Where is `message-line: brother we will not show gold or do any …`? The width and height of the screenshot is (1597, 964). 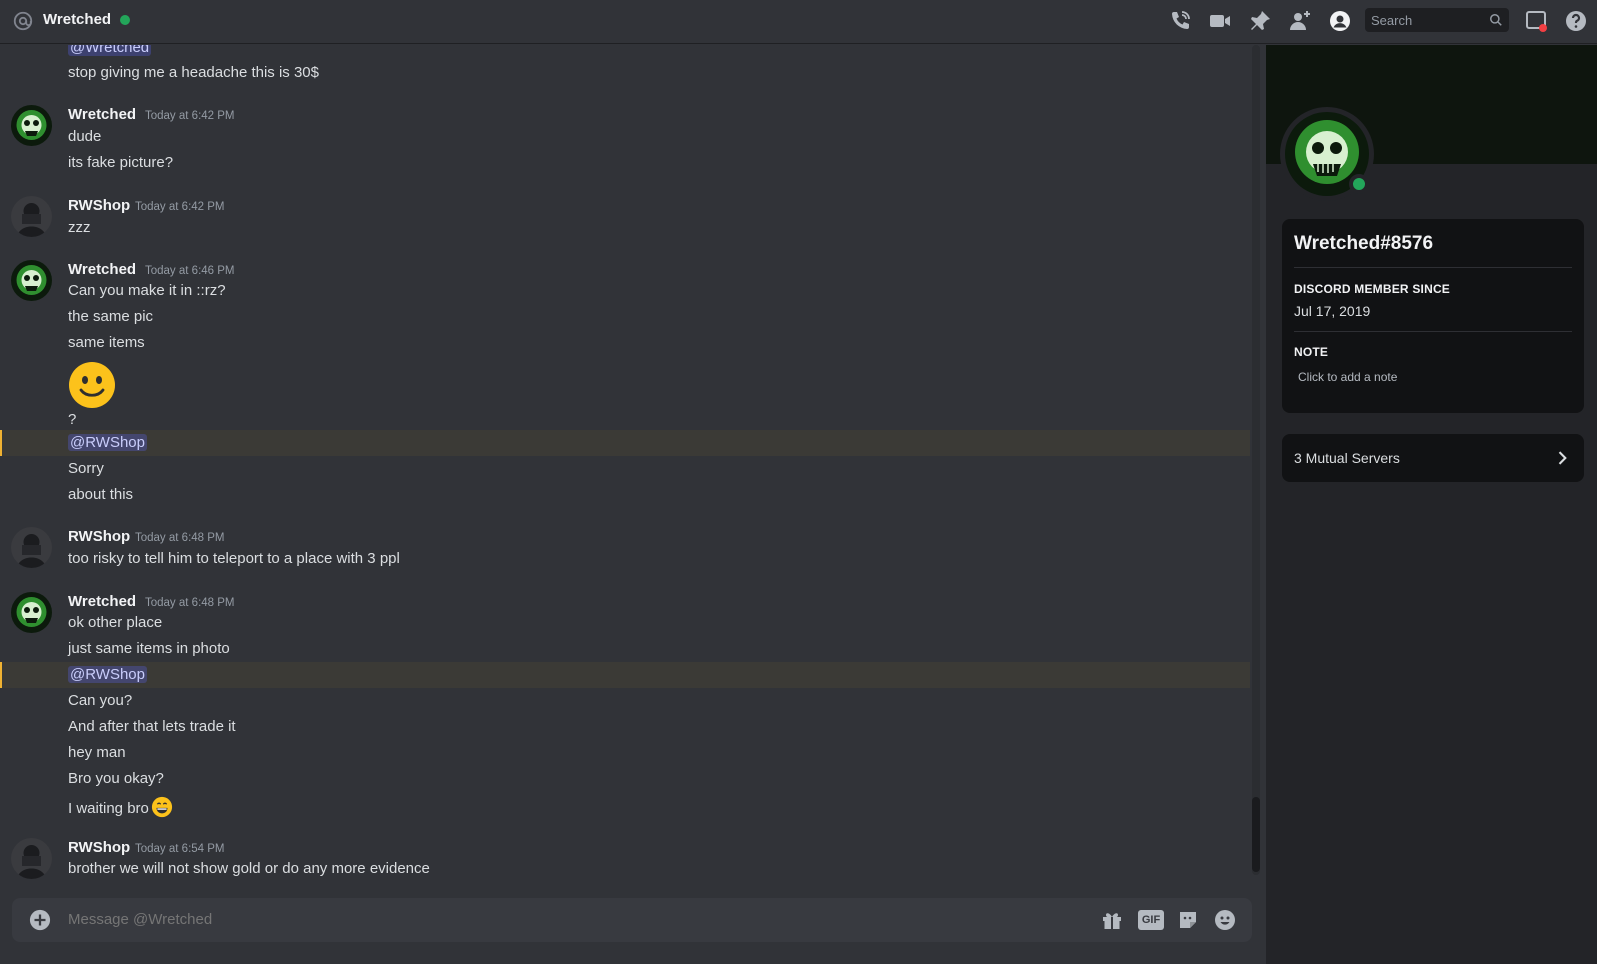 message-line: brother we will not show gold or do any … is located at coordinates (249, 868).